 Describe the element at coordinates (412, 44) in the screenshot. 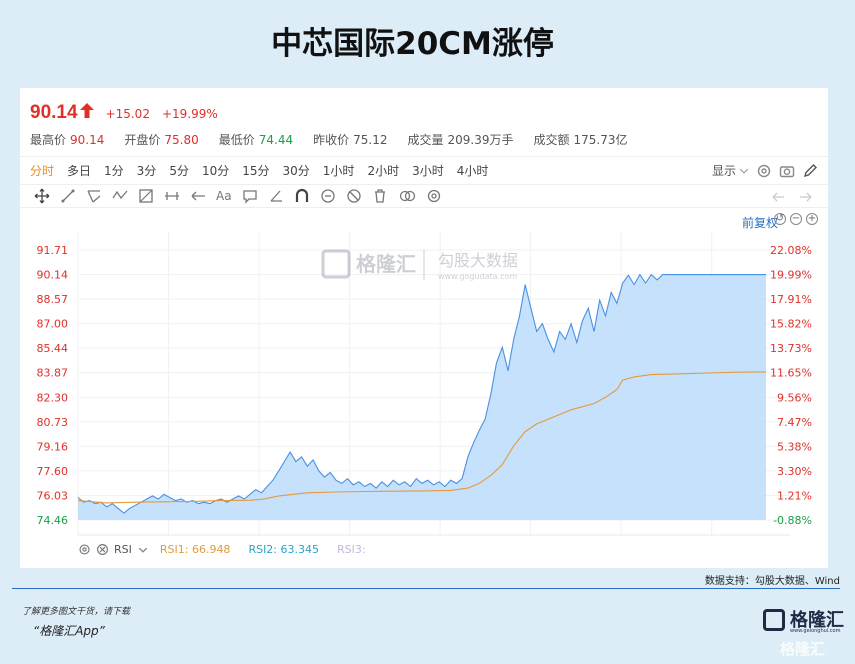

I see `headline-title: 中芯国际20CM涨停` at that location.